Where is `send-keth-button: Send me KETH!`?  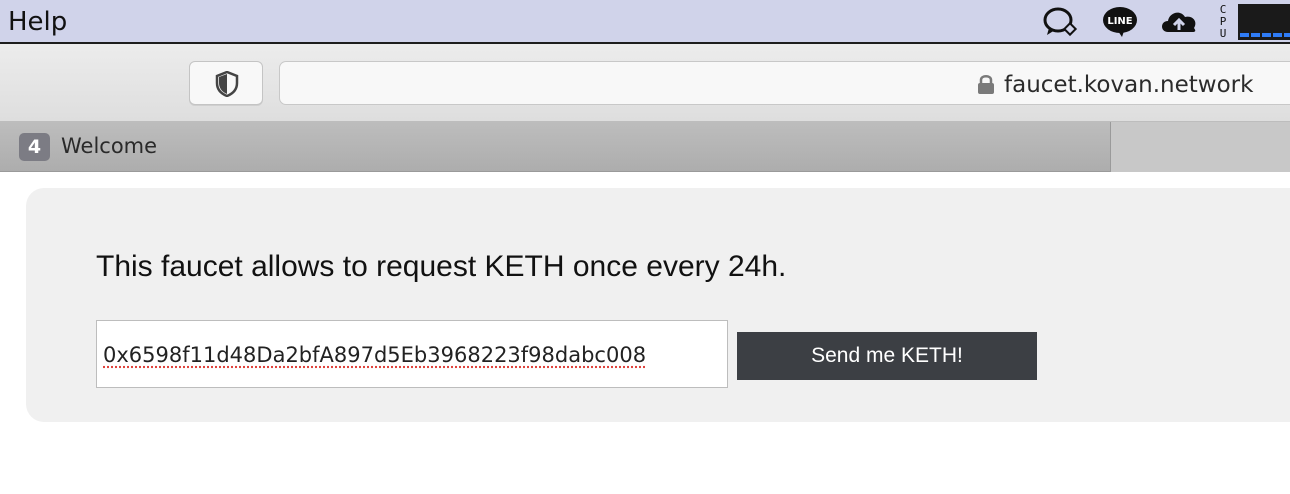 send-keth-button: Send me KETH! is located at coordinates (887, 356).